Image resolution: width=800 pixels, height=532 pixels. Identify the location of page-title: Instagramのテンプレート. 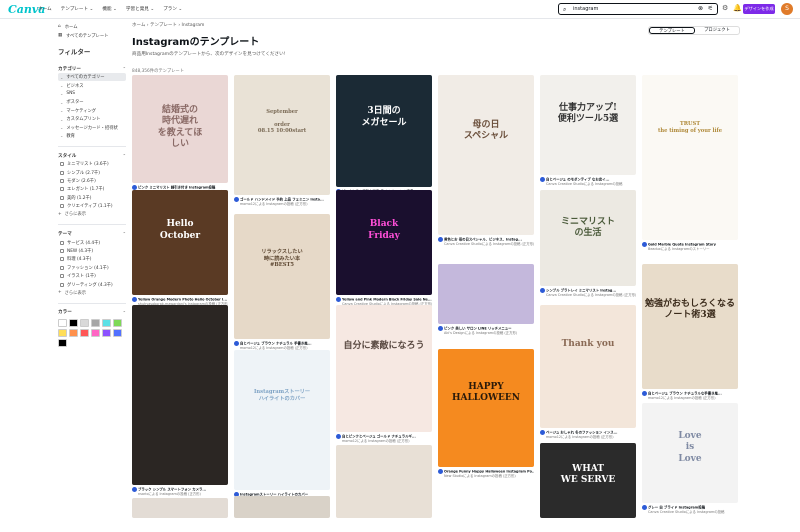
(196, 42).